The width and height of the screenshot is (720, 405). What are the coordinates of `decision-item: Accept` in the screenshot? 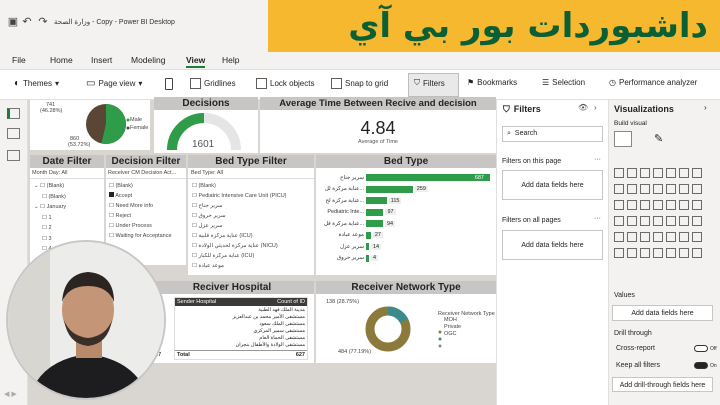 It's located at (146, 196).